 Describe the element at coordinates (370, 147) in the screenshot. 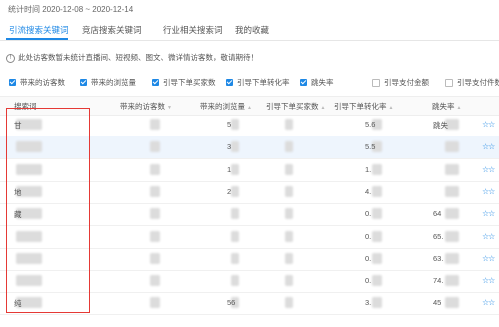

I see `cell-conversion: 5.5` at that location.